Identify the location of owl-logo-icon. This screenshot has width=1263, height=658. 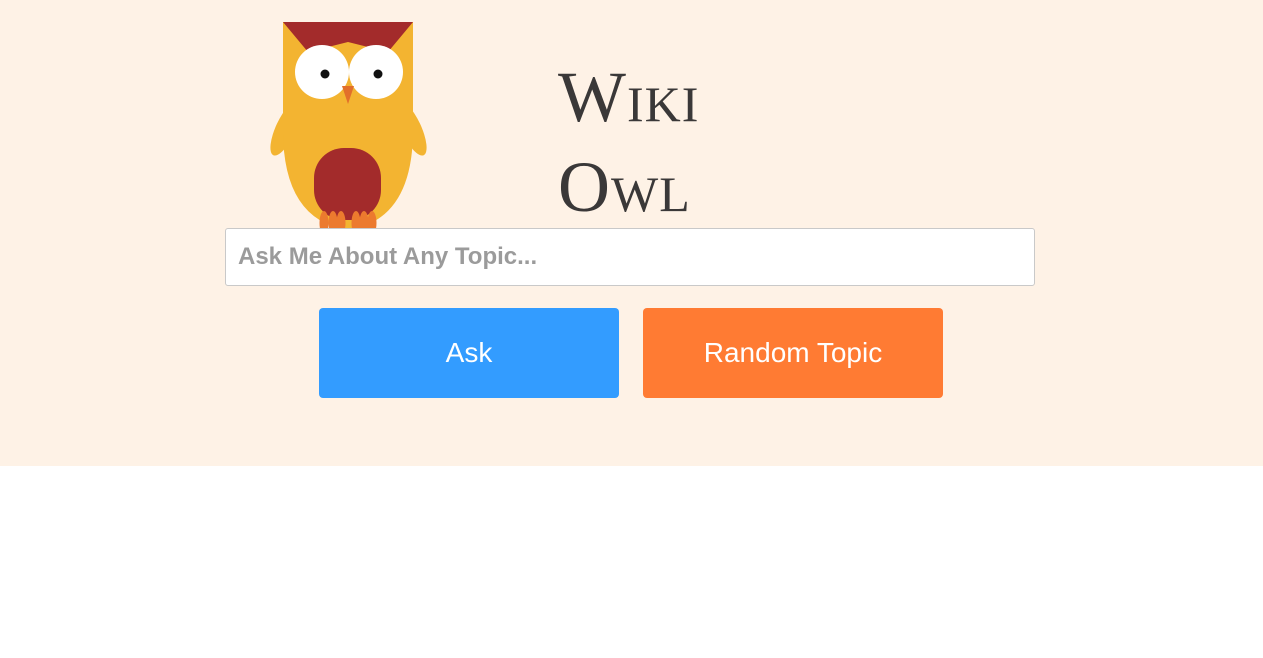
(348, 128).